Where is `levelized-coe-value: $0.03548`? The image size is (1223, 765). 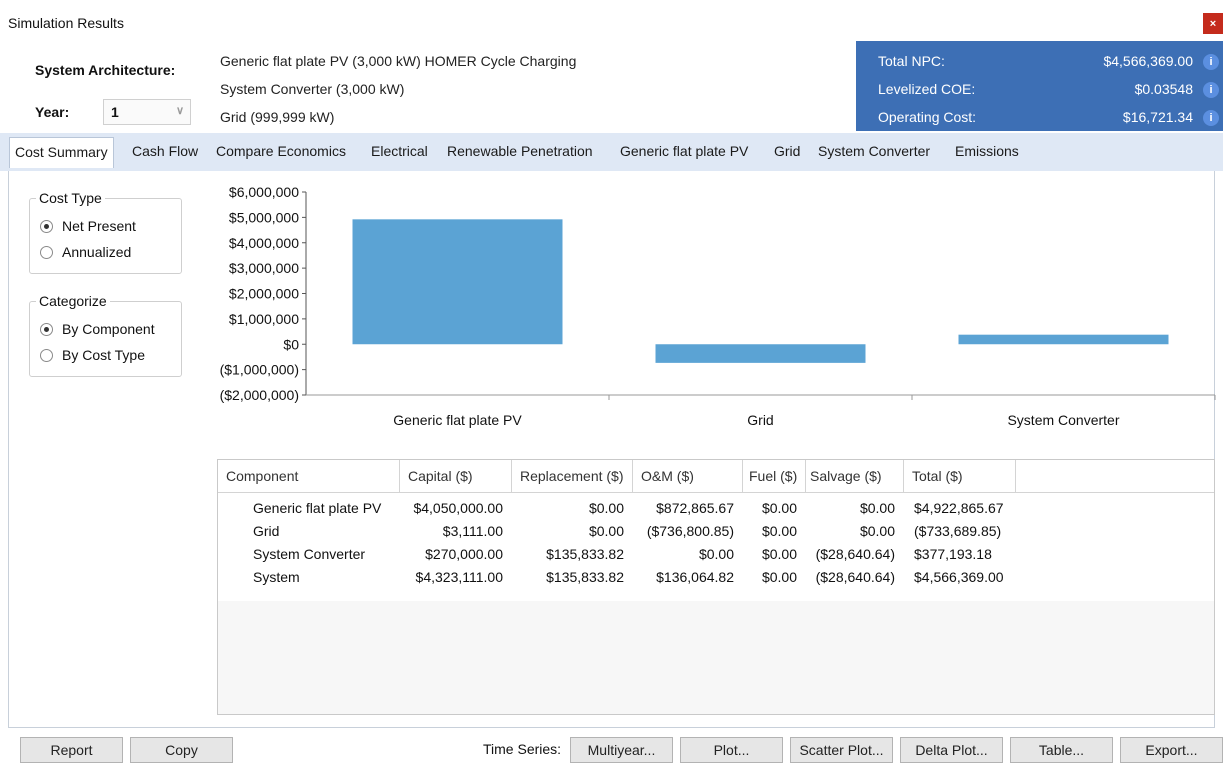
levelized-coe-value: $0.03548 is located at coordinates (1163, 89).